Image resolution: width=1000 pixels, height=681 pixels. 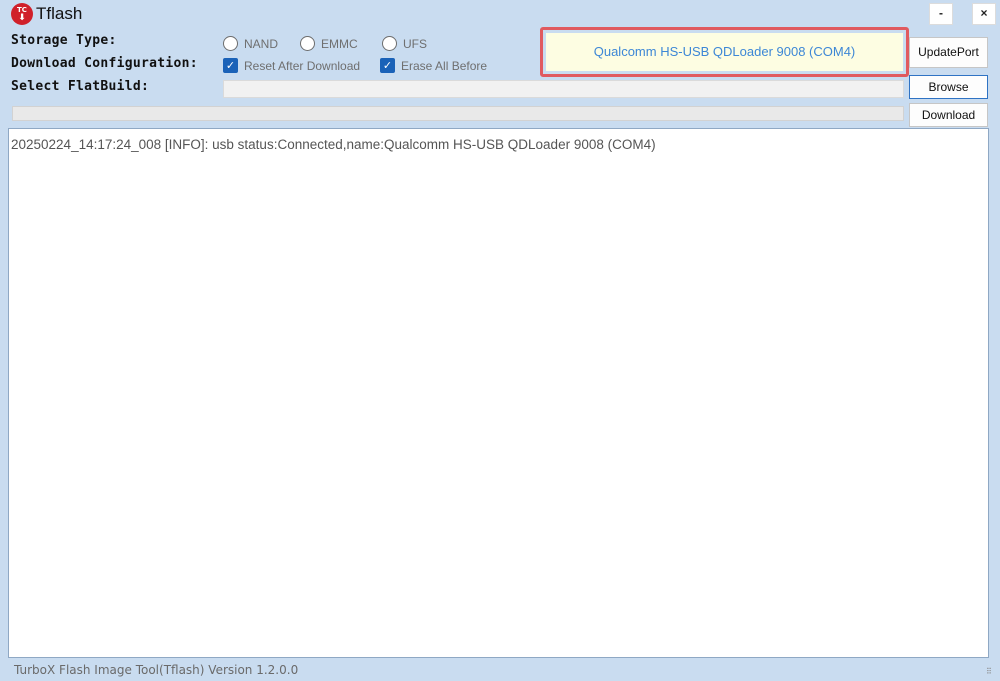 What do you see at coordinates (991, 672) in the screenshot?
I see `resize-grip-icon: ⠿` at bounding box center [991, 672].